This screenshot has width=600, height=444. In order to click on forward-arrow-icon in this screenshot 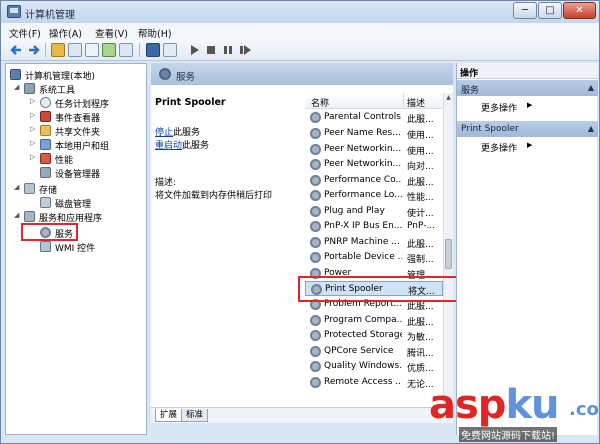, I will do `click(34, 50)`.